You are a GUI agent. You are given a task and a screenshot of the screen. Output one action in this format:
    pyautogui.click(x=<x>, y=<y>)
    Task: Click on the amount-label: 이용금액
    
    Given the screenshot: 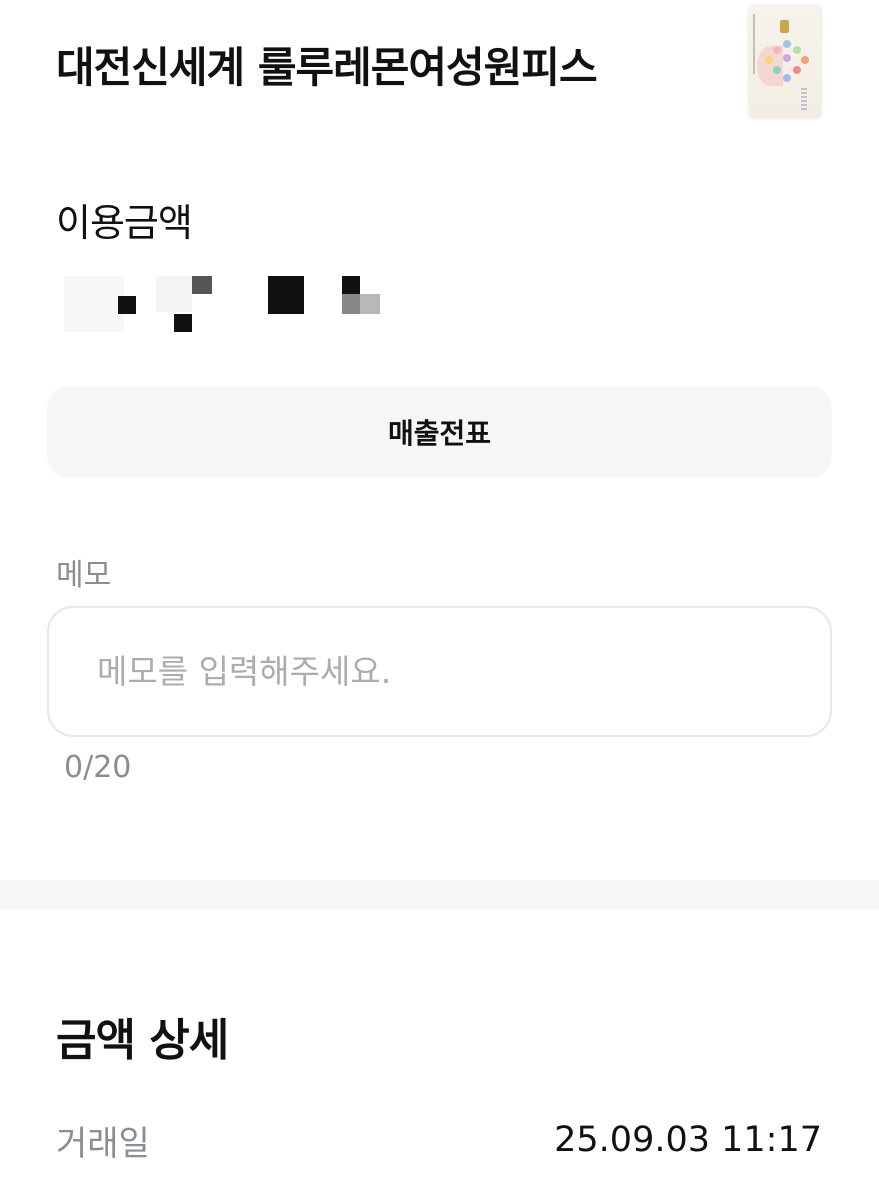 What is the action you would take?
    pyautogui.click(x=124, y=223)
    